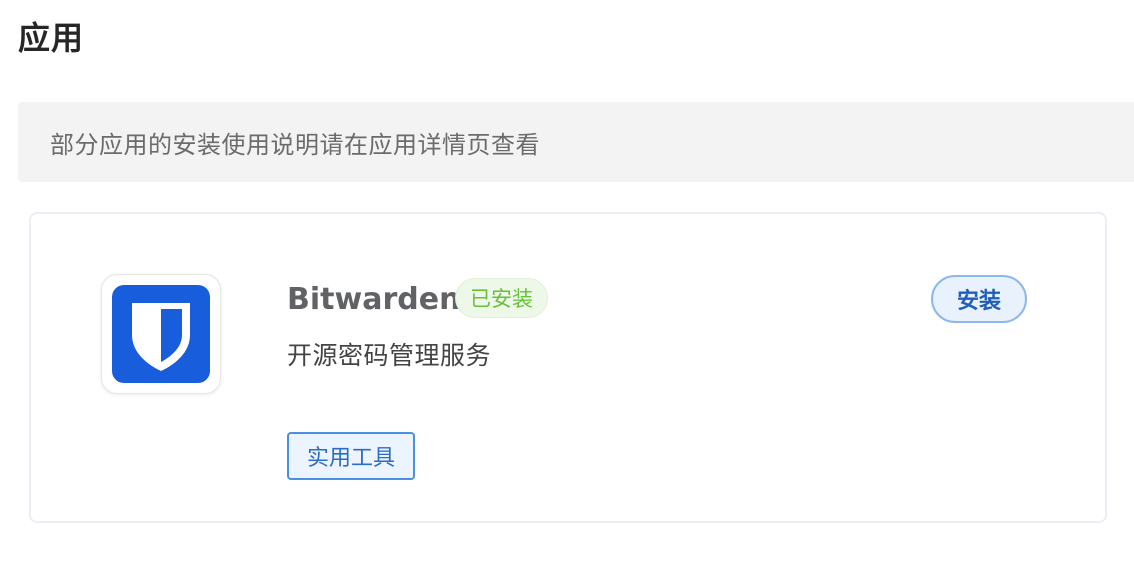  What do you see at coordinates (351, 456) in the screenshot?
I see `category-tag: 实用工具` at bounding box center [351, 456].